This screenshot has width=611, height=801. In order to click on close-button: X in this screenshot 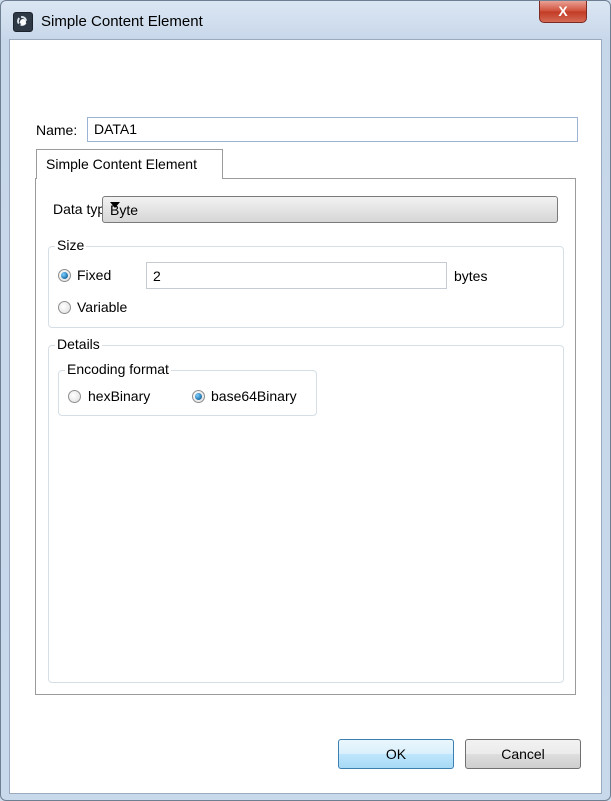, I will do `click(563, 12)`.